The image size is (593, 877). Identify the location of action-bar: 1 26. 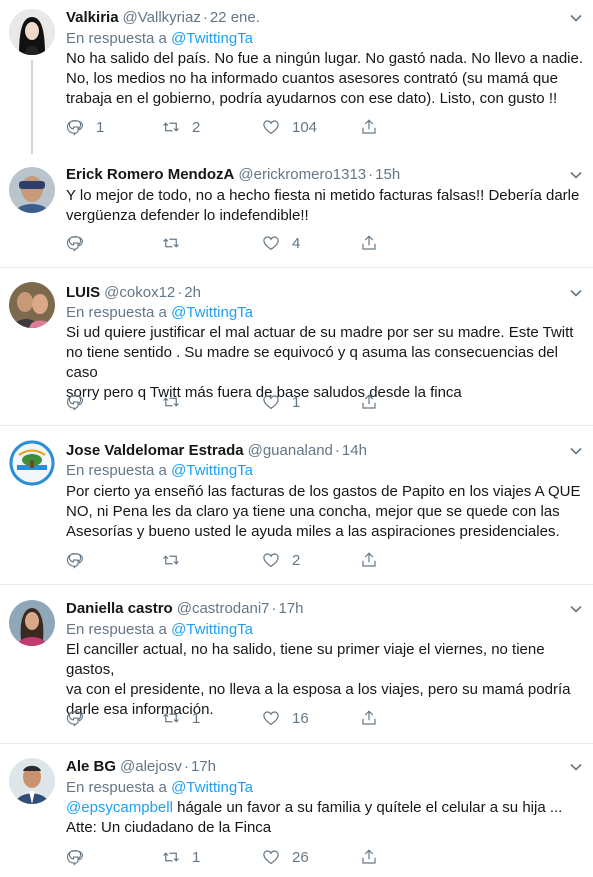
(231, 857).